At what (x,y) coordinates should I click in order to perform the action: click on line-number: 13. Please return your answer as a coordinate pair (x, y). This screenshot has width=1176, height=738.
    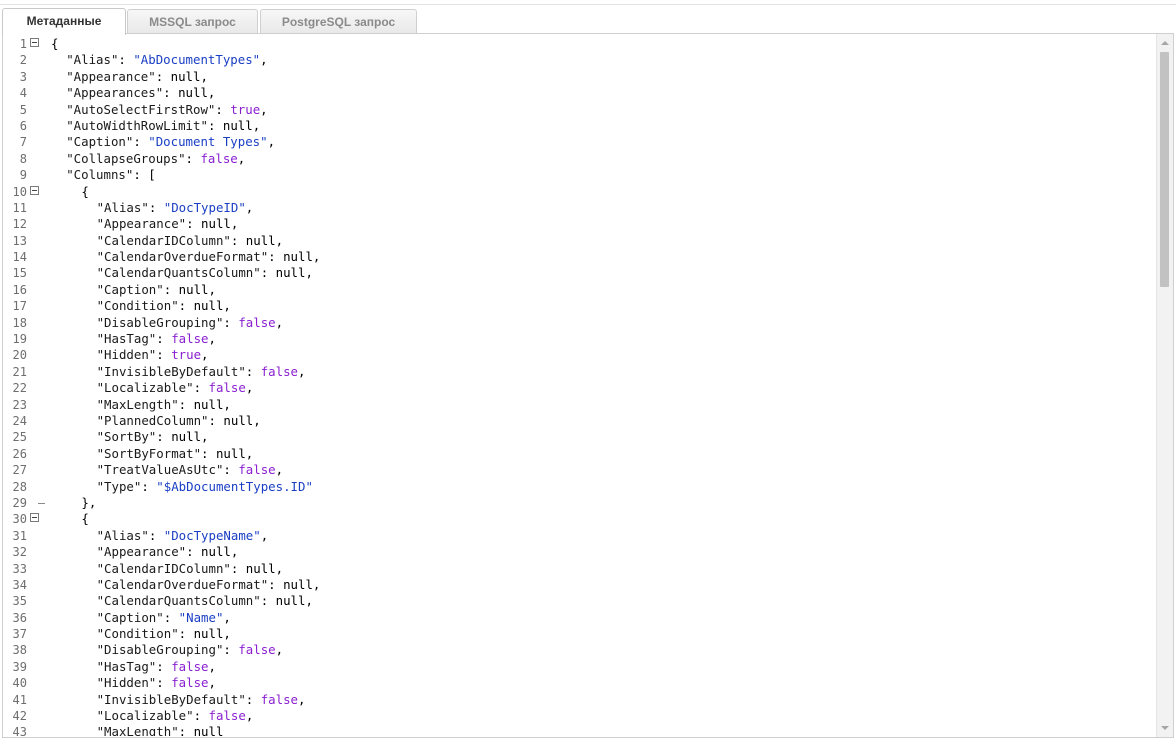
    Looking at the image, I should click on (19, 240).